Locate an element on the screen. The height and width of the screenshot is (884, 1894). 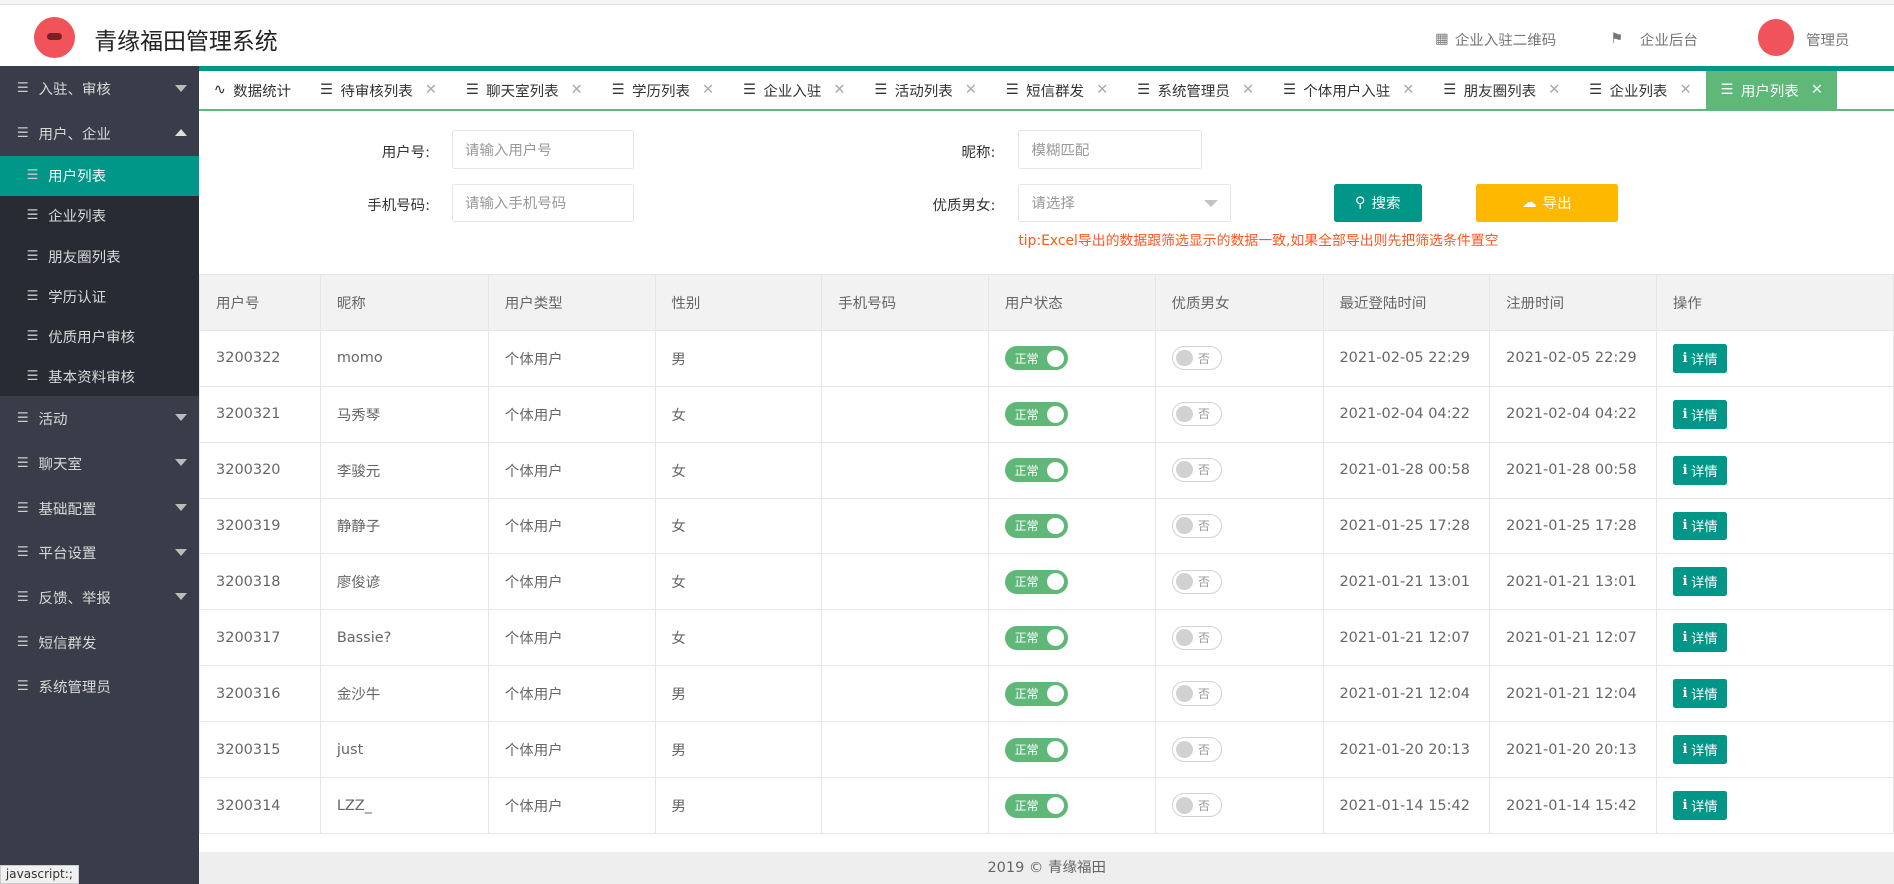
table-cell: 李骏元 is located at coordinates (405, 470).